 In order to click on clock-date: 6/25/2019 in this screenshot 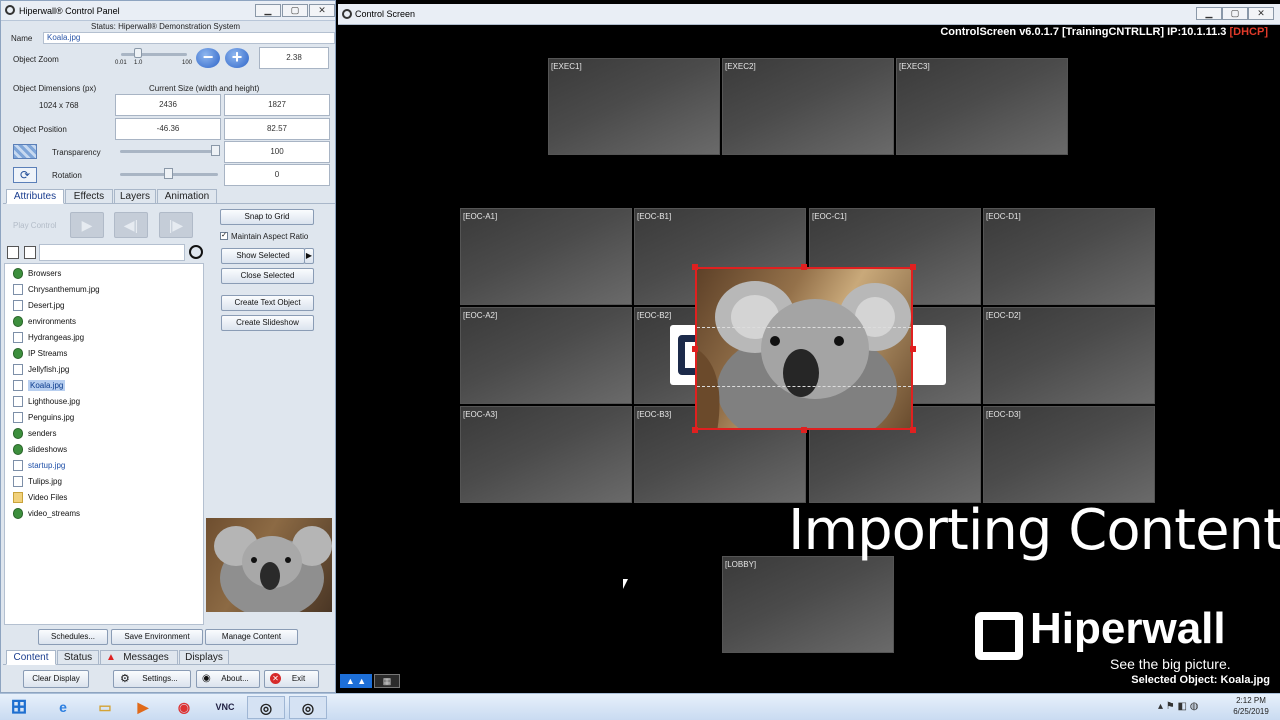, I will do `click(1251, 711)`.